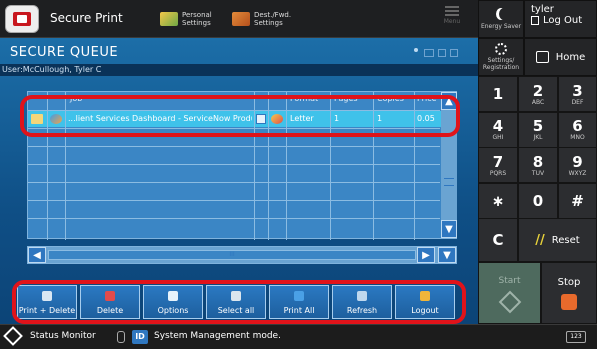 Image resolution: width=597 pixels, height=349 pixels. I want to click on scroll-down-button-2: ▼, so click(447, 255).